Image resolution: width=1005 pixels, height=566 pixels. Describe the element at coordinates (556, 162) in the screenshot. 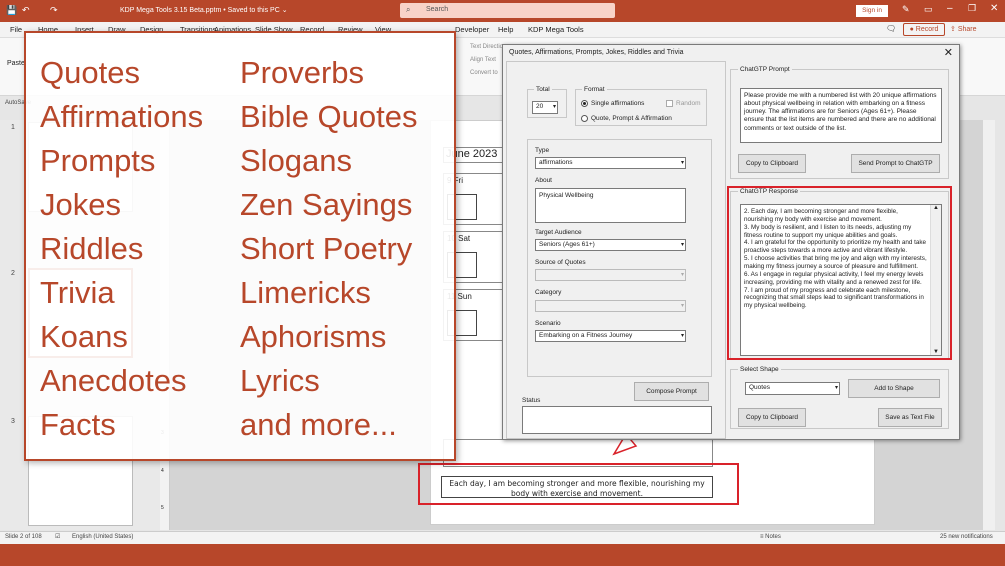

I see `type-value: affirmations` at that location.